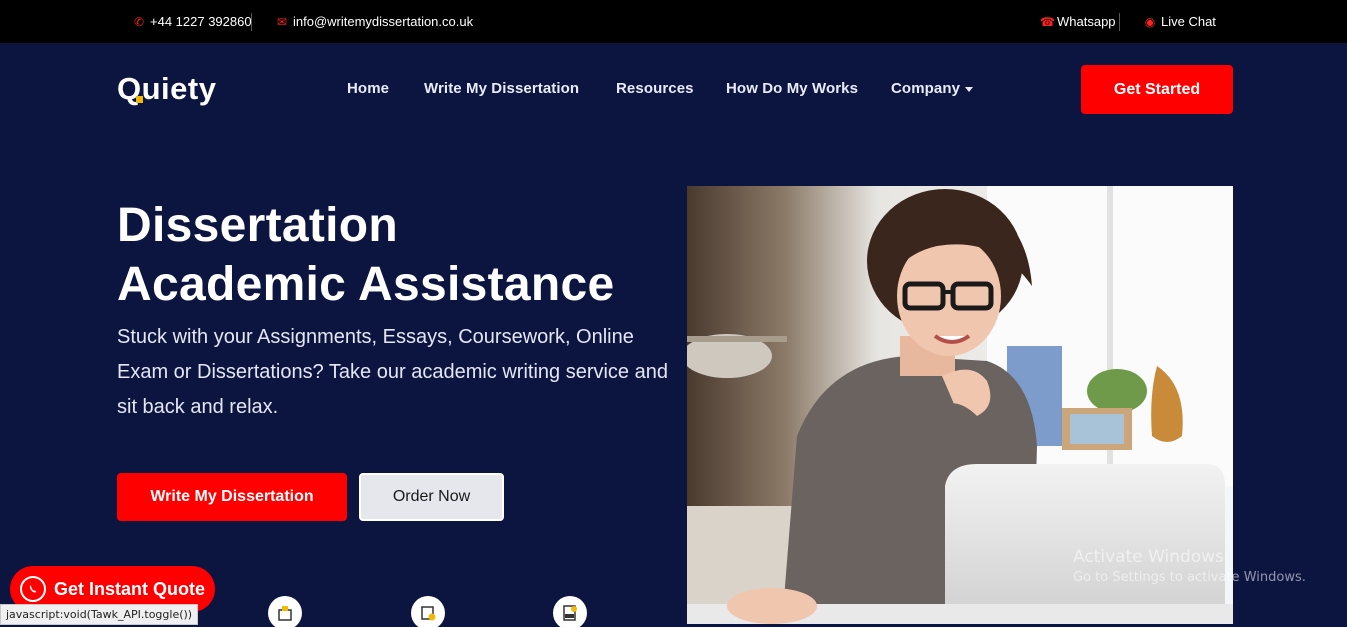 Image resolution: width=1347 pixels, height=627 pixels. Describe the element at coordinates (139, 21) in the screenshot. I see `phone-icon: ✆` at that location.